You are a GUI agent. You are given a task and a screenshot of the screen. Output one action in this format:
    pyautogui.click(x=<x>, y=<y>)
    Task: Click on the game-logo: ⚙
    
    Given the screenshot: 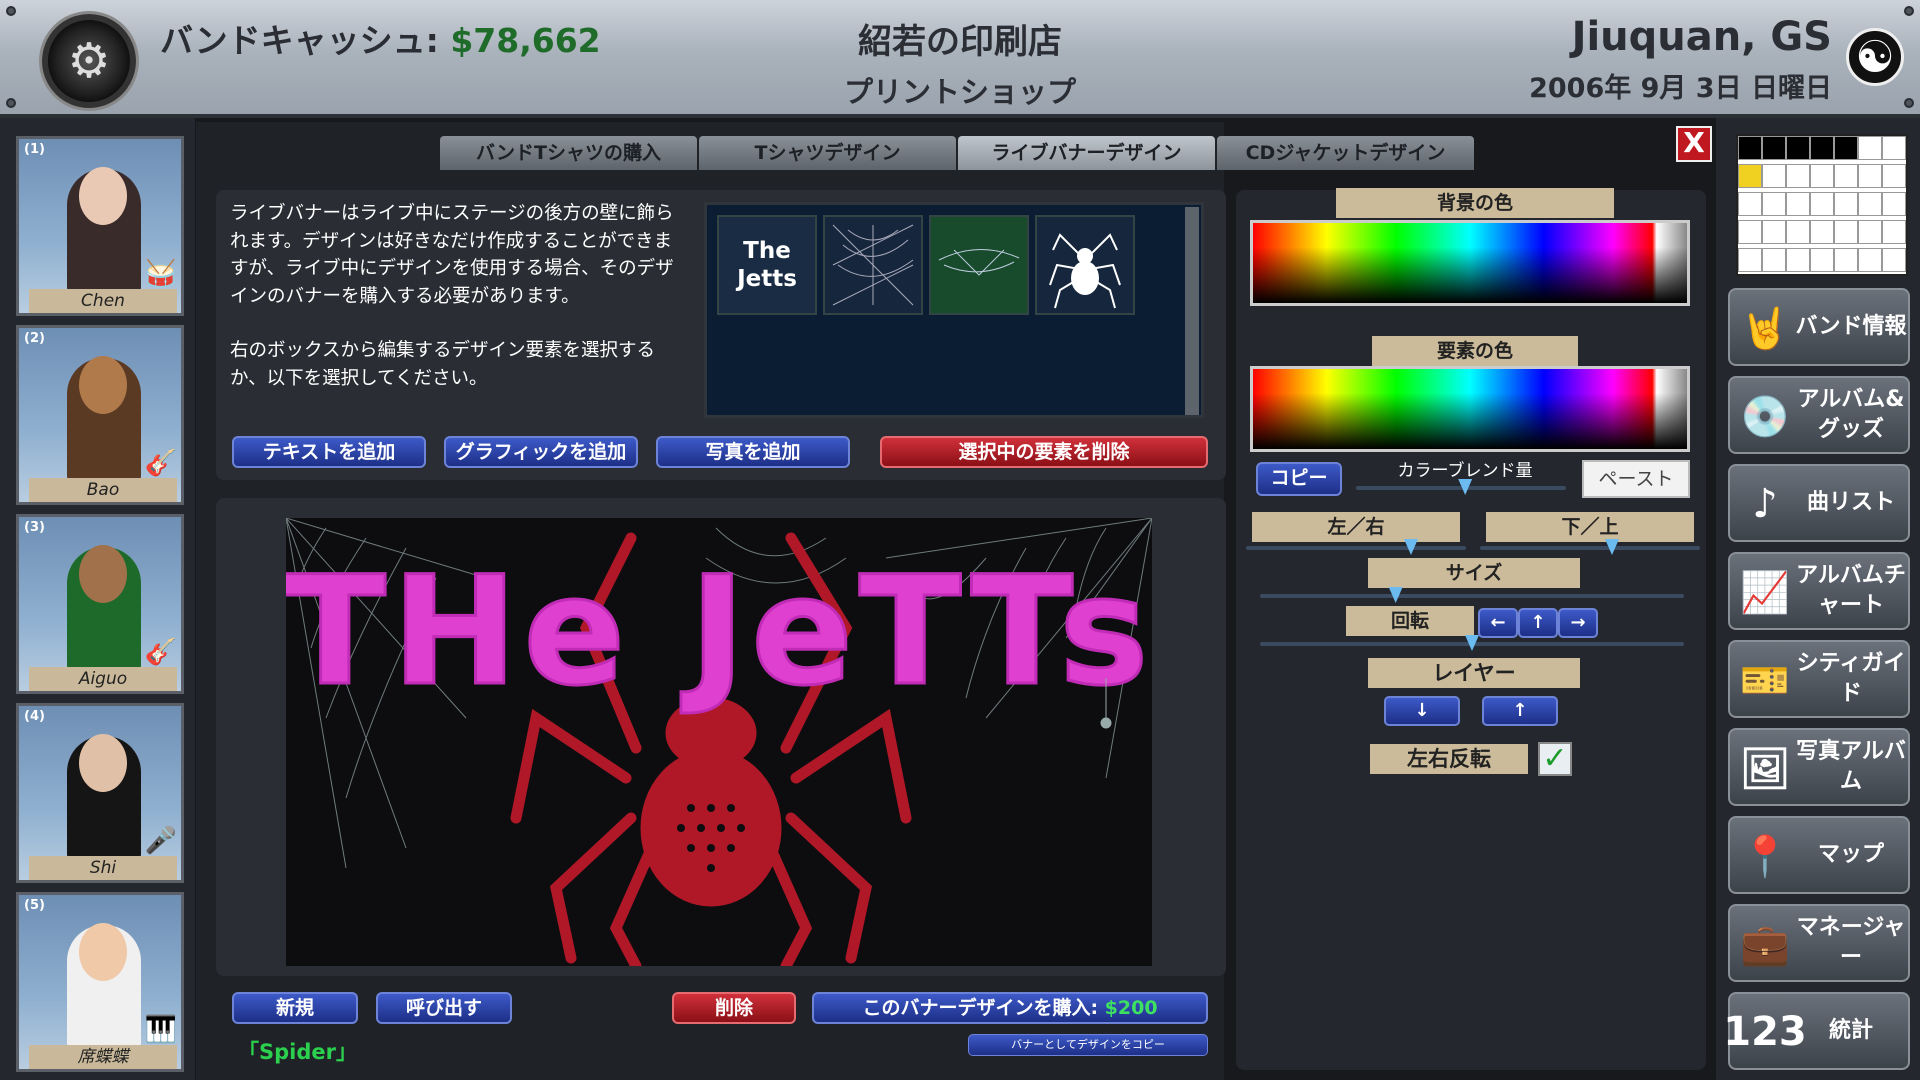 What is the action you would take?
    pyautogui.click(x=89, y=61)
    